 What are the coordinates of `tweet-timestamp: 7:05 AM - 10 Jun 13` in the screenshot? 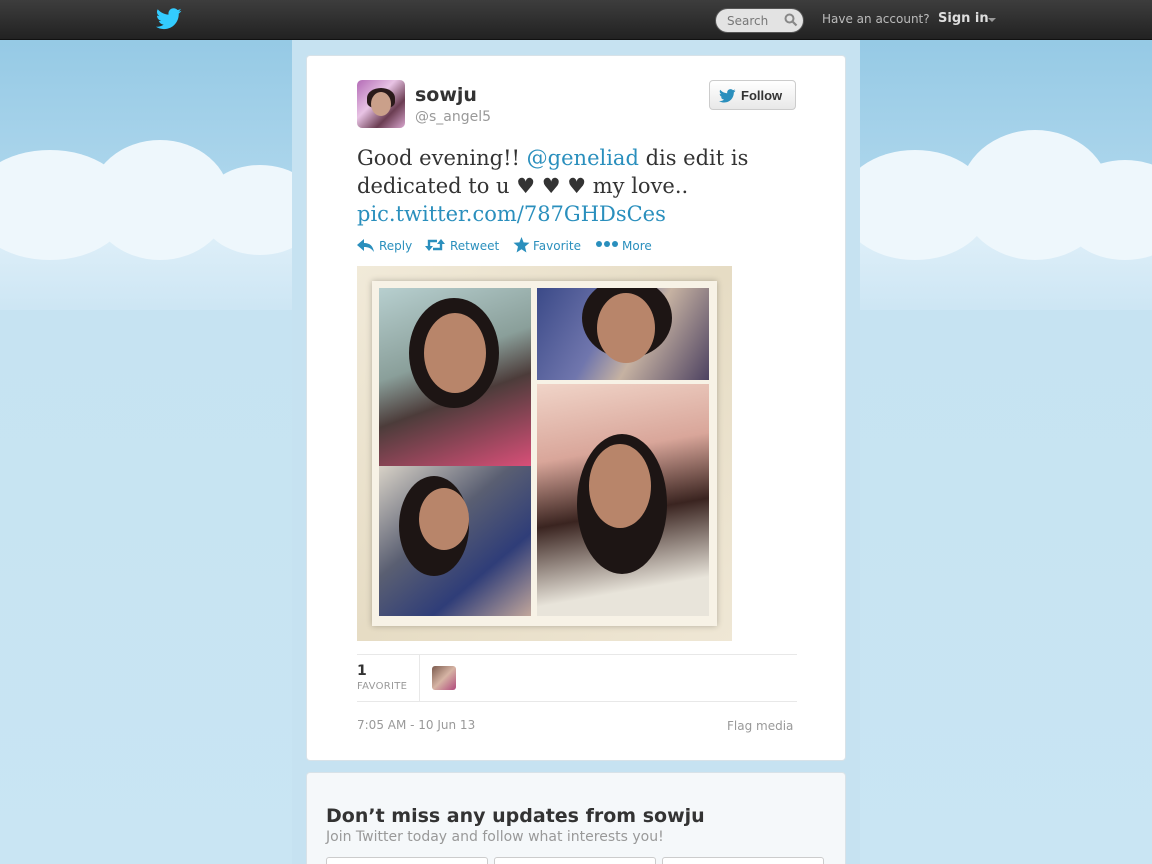 It's located at (416, 725).